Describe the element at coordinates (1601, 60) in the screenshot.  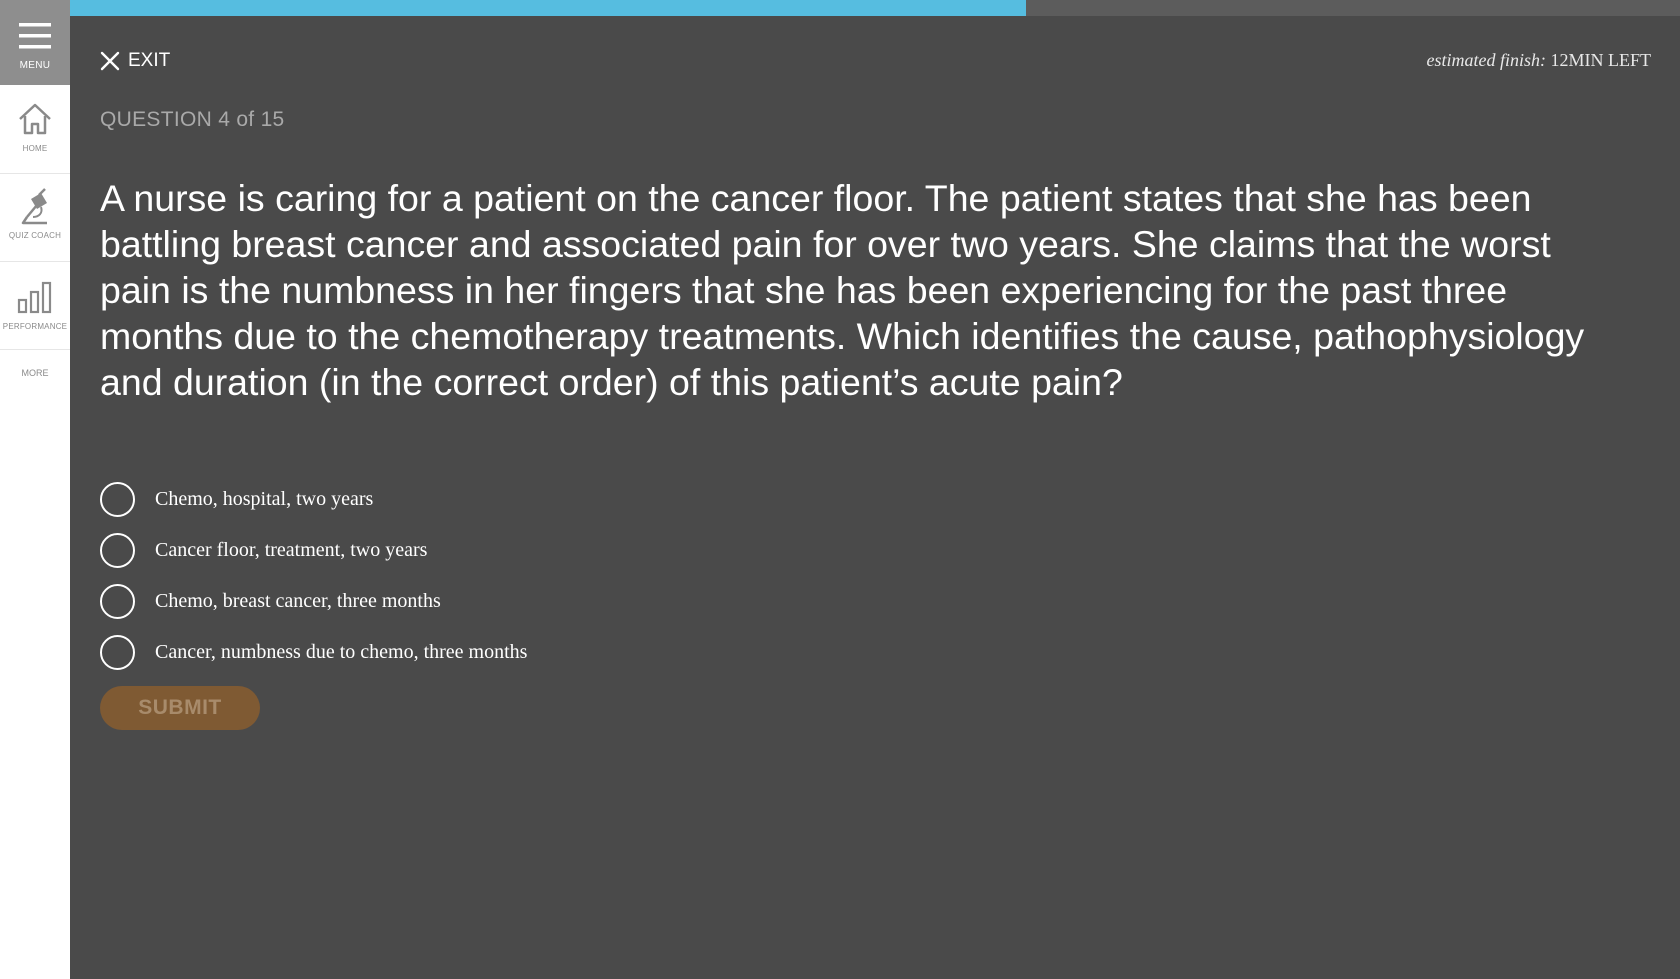
I see `estimate-value: 12MIN LEFT` at that location.